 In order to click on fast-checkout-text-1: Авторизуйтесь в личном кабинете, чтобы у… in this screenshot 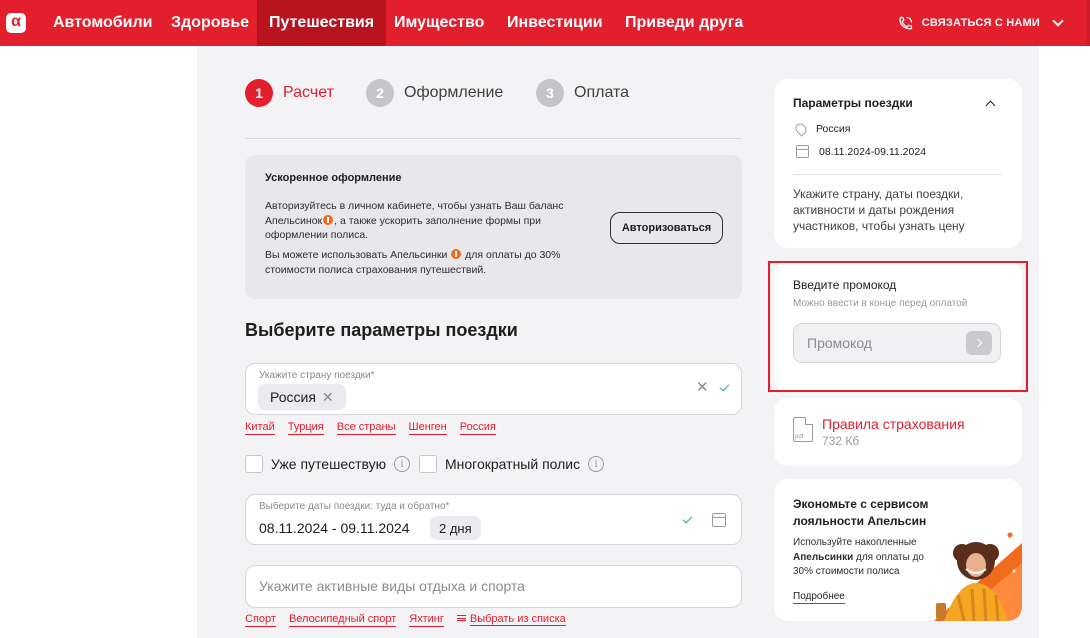, I will do `click(430, 221)`.